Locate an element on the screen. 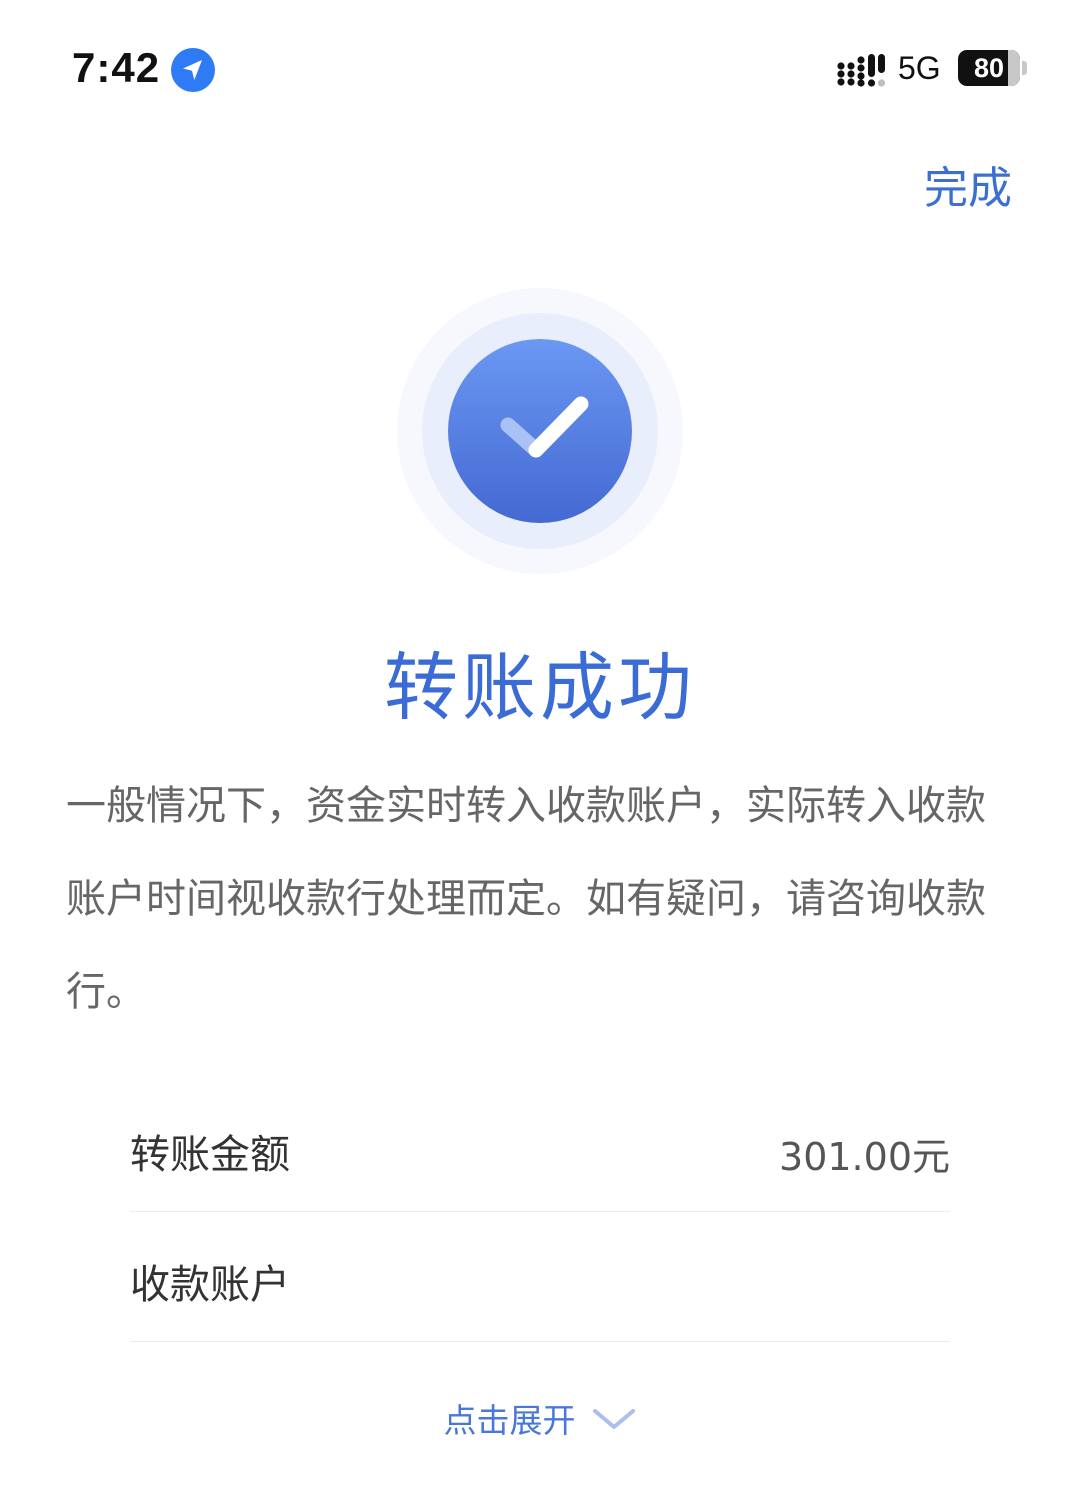 The image size is (1080, 1507). detail-row-account: 收款账户 is located at coordinates (540, 1277).